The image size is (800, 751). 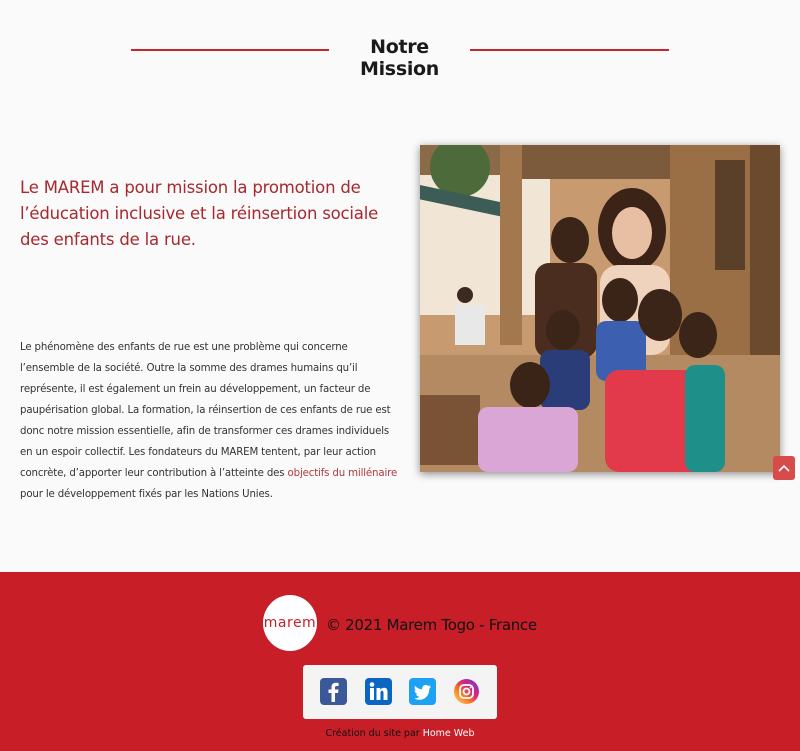 I want to click on credits-prefix: Création du site par, so click(x=374, y=733).